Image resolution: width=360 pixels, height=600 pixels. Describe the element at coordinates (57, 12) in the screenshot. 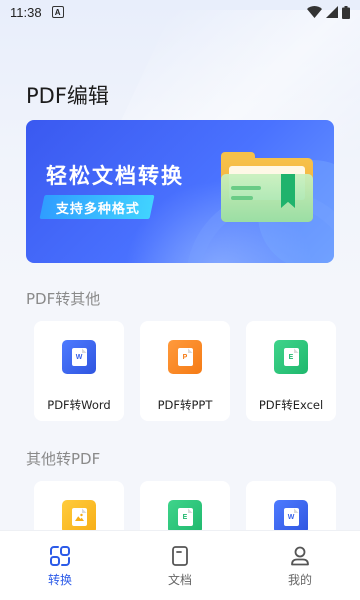

I see `notification-icon: A` at that location.